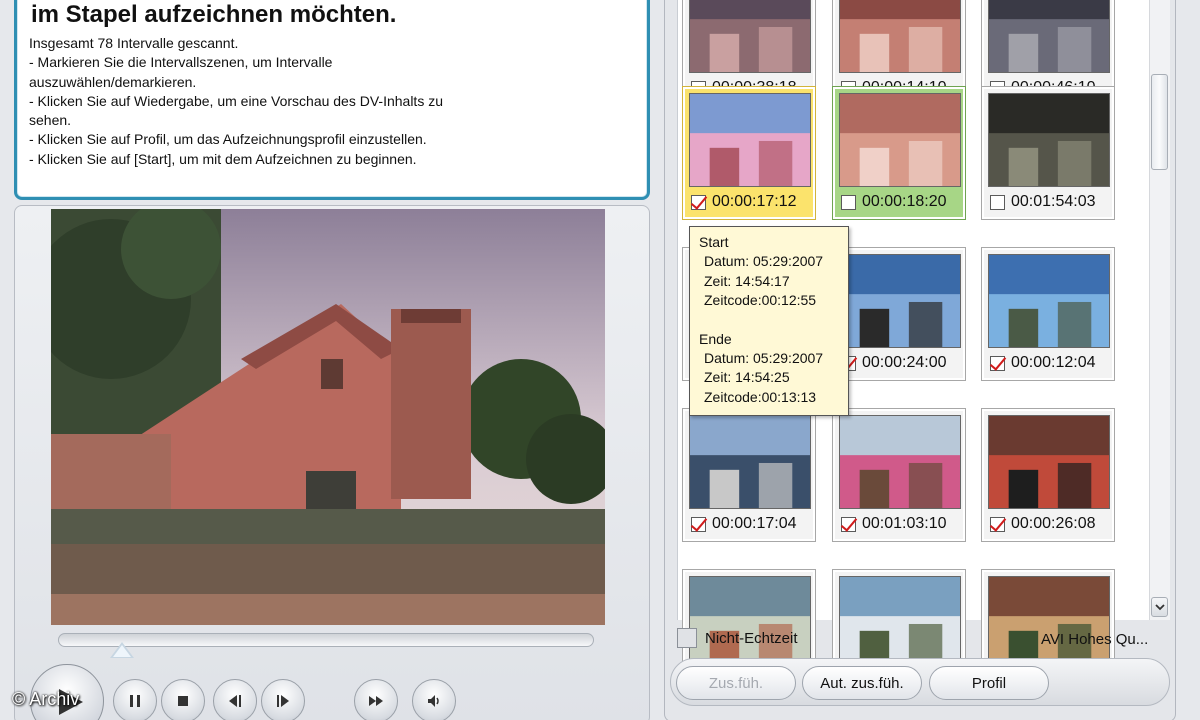 The image size is (1200, 720). I want to click on scene-timecode: 00:00:26:08, so click(1053, 523).